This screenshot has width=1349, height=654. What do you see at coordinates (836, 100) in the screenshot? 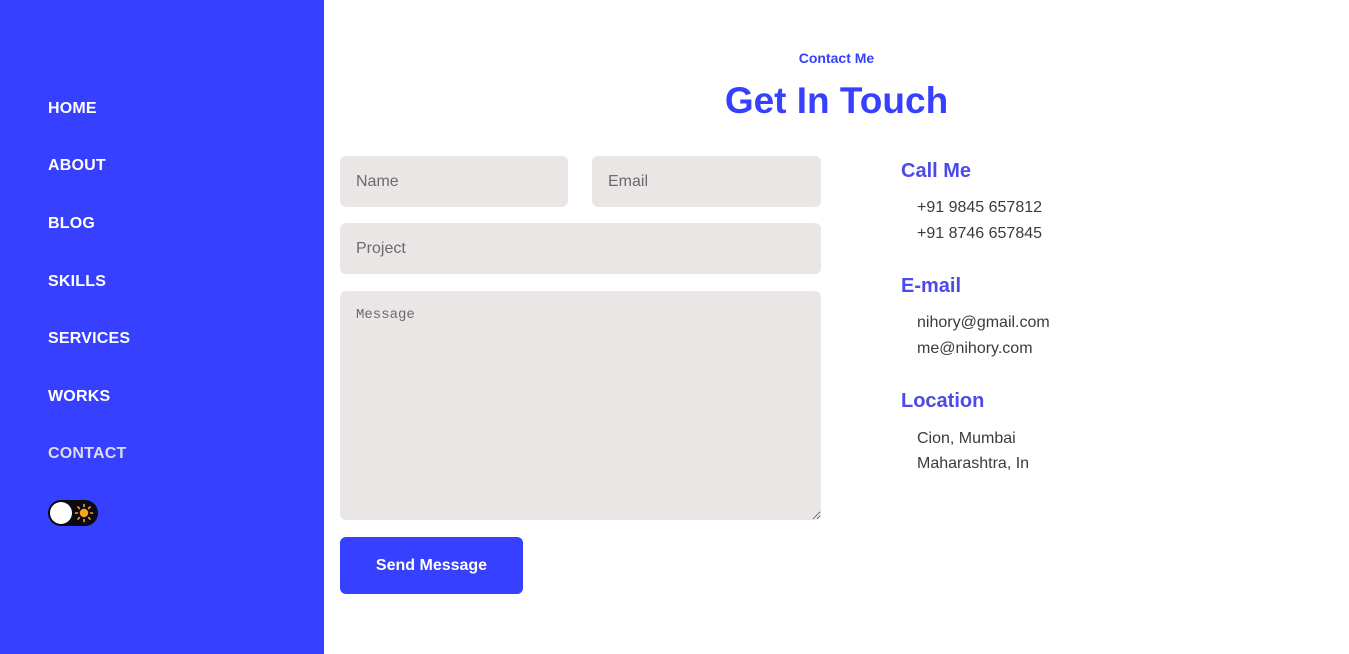
I see `page-title: Get In Touch` at bounding box center [836, 100].